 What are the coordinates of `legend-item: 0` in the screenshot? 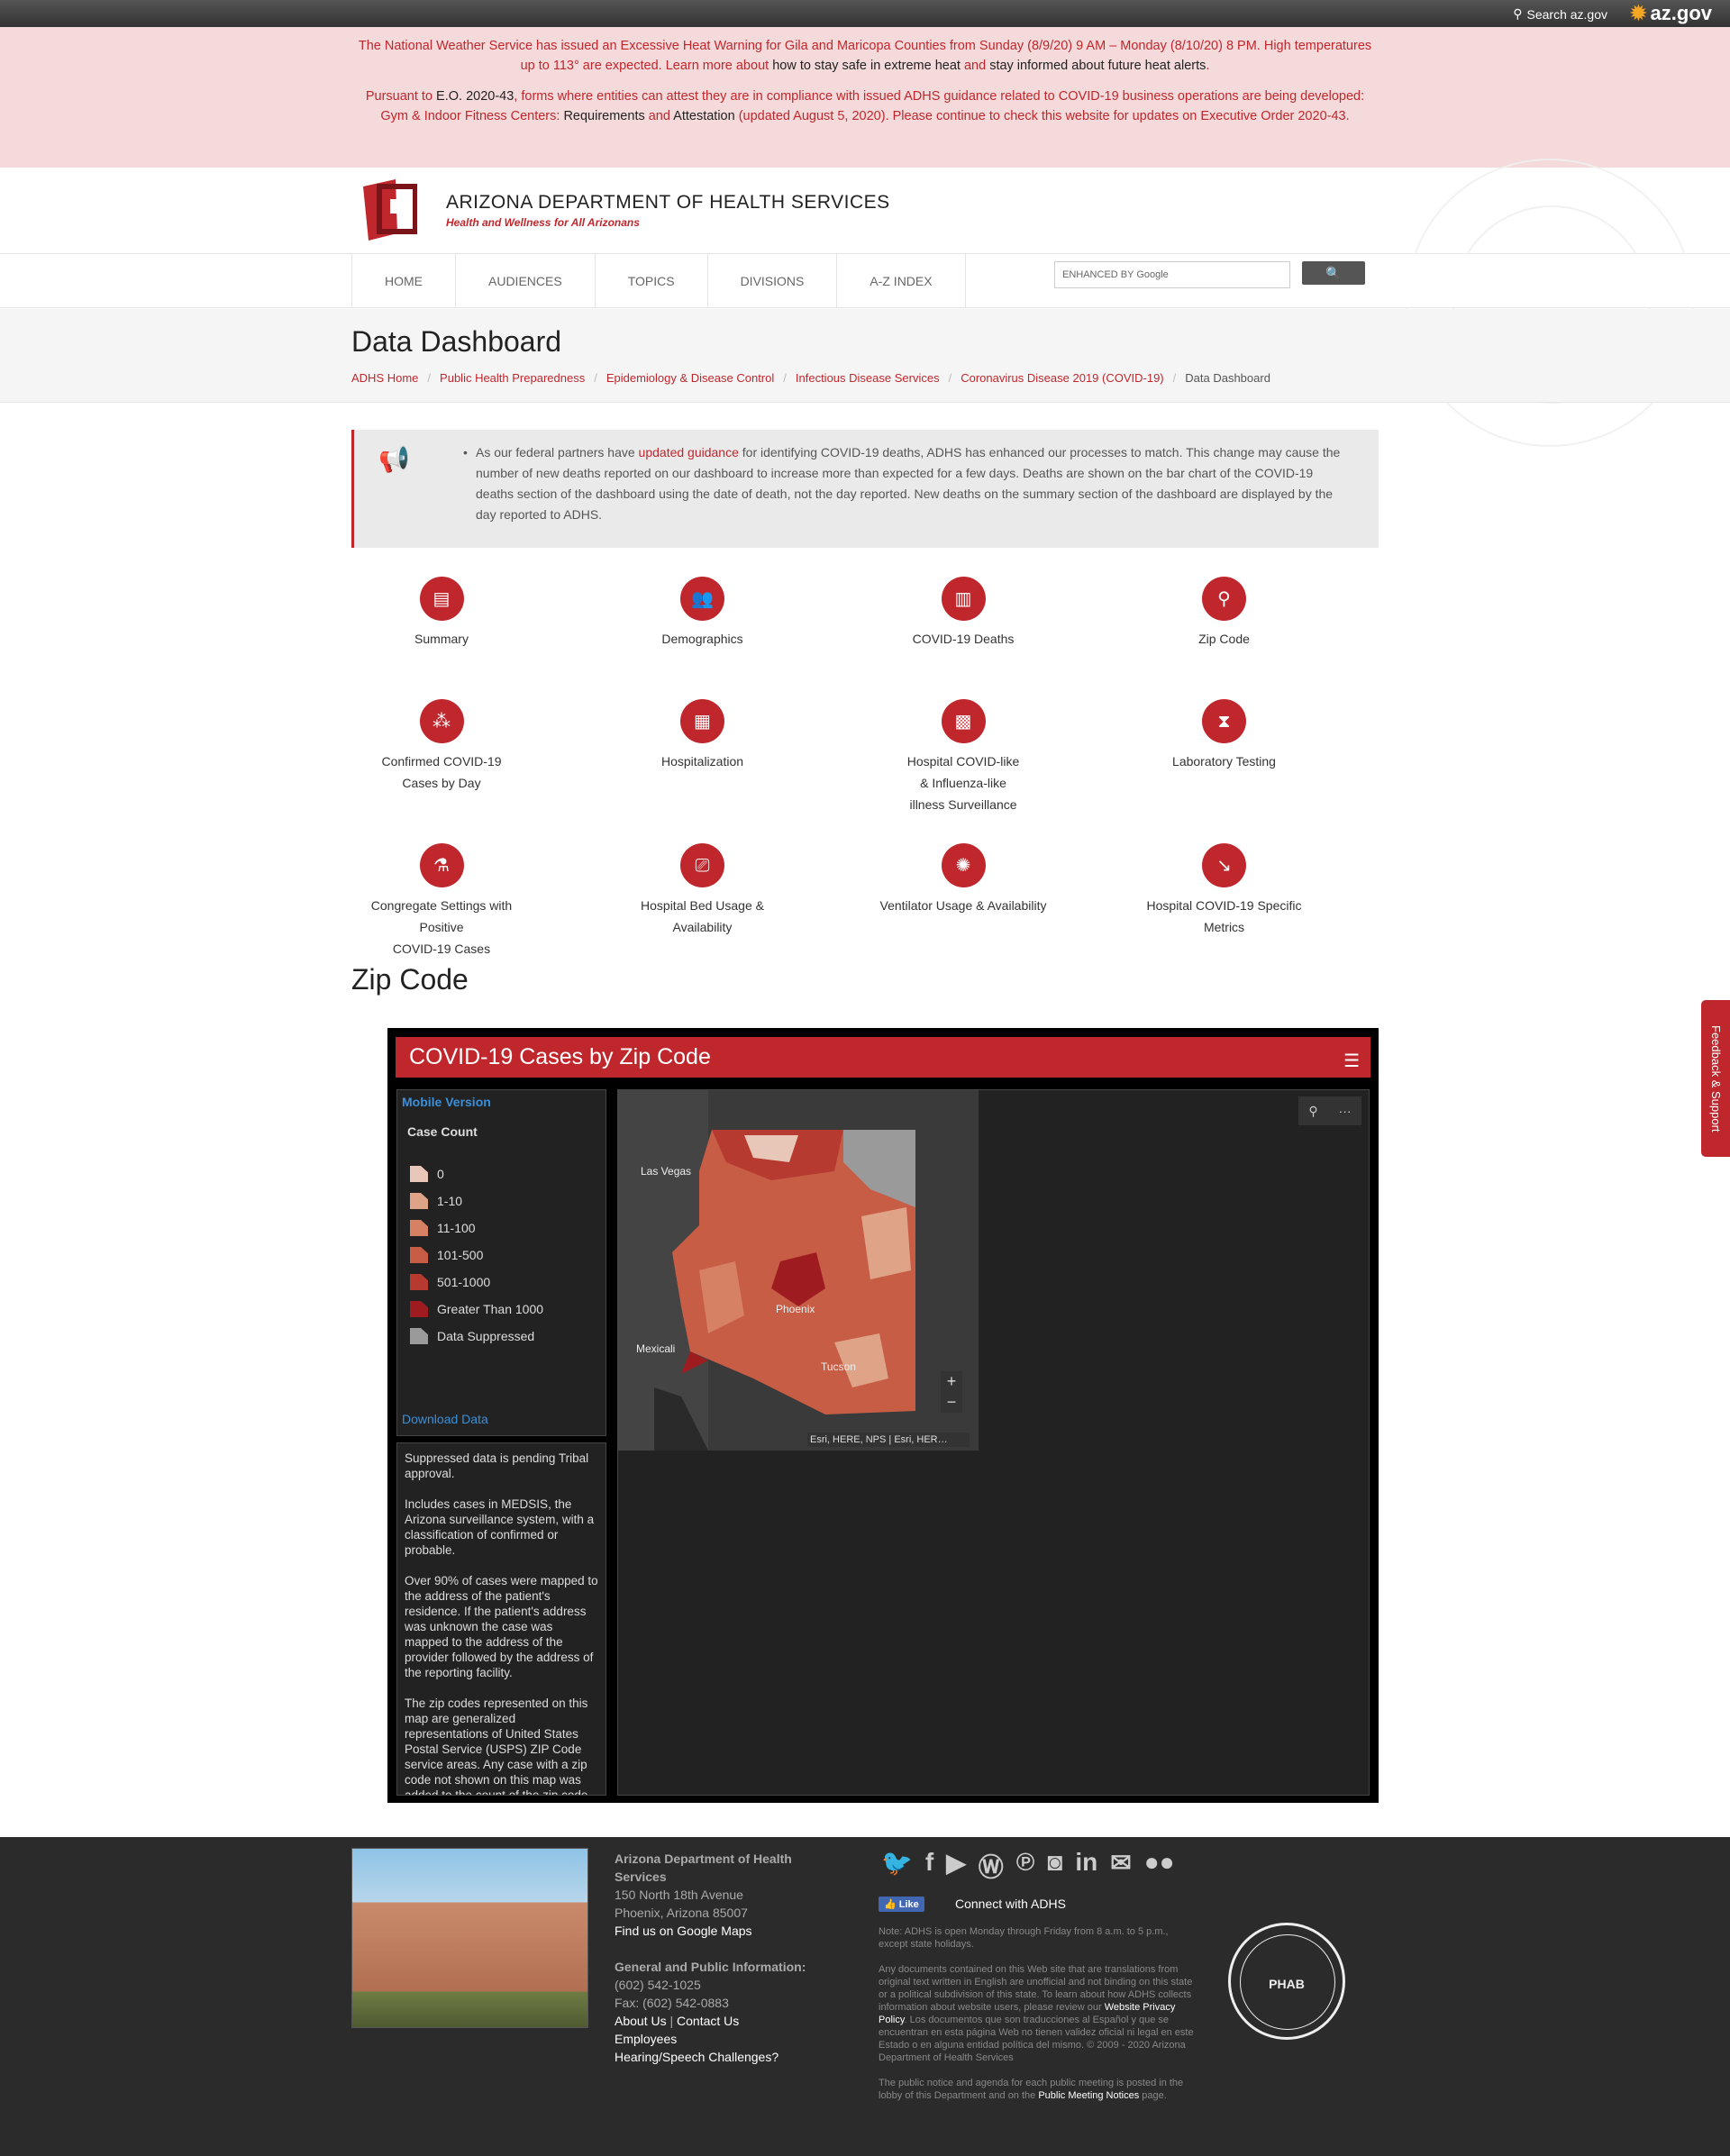 It's located at (476, 1173).